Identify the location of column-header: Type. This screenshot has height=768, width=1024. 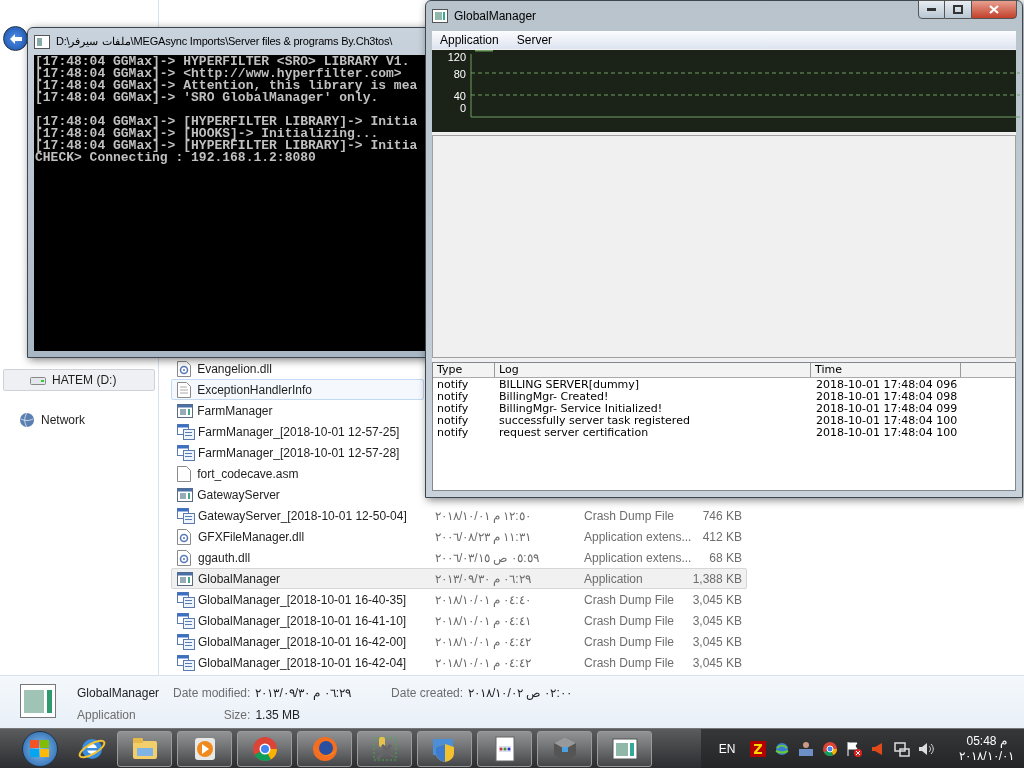
(464, 370).